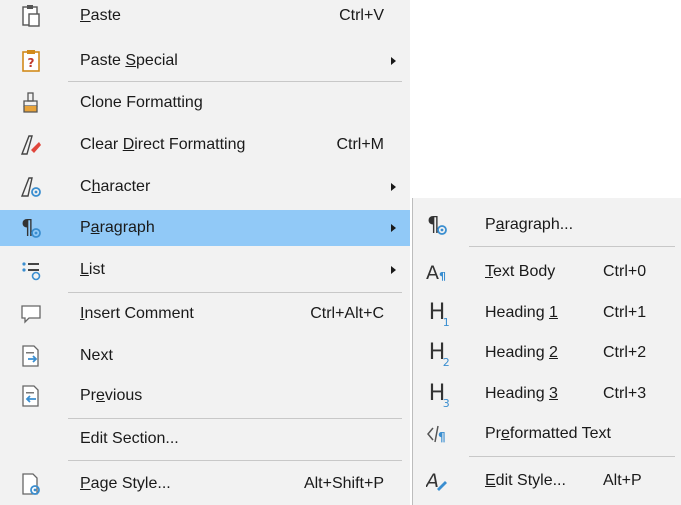 The height and width of the screenshot is (505, 681). What do you see at coordinates (361, 15) in the screenshot?
I see `menu-item-shortcut: Ctrl+V` at bounding box center [361, 15].